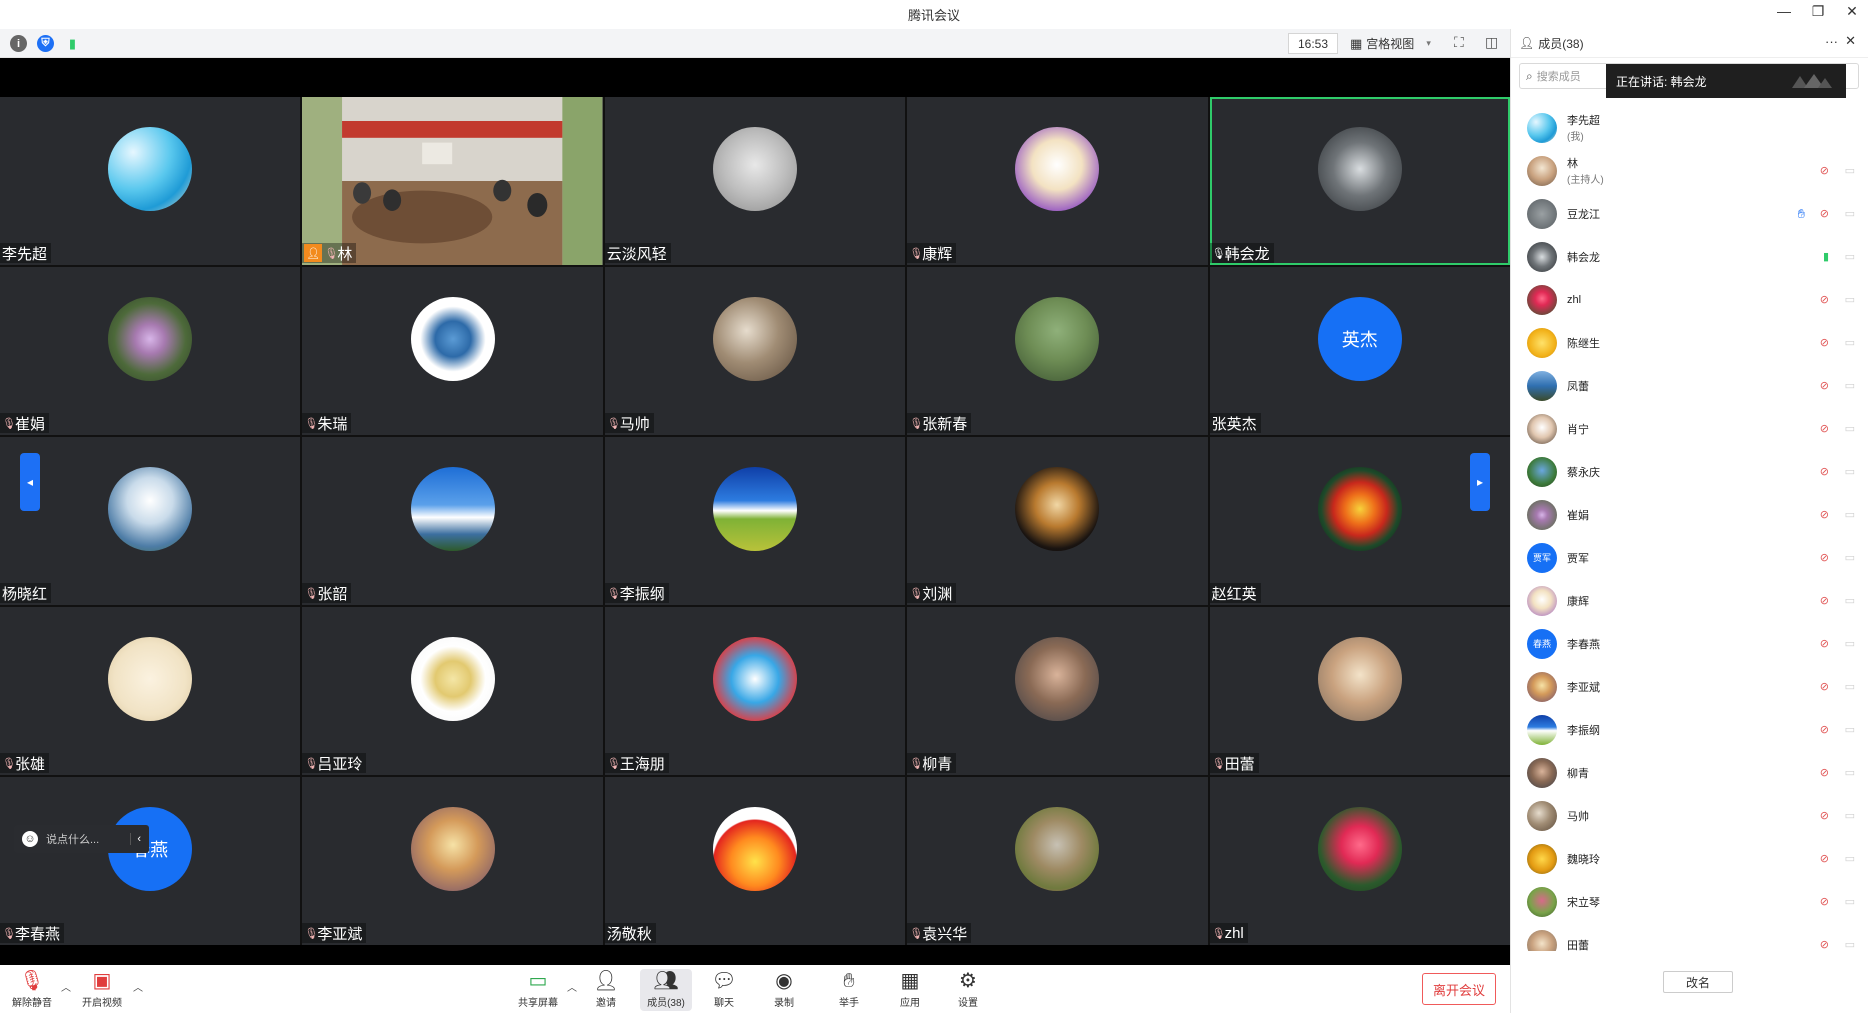 This screenshot has height=1013, width=1868. What do you see at coordinates (755, 181) in the screenshot?
I see `video-tile: 云淡风轻` at bounding box center [755, 181].